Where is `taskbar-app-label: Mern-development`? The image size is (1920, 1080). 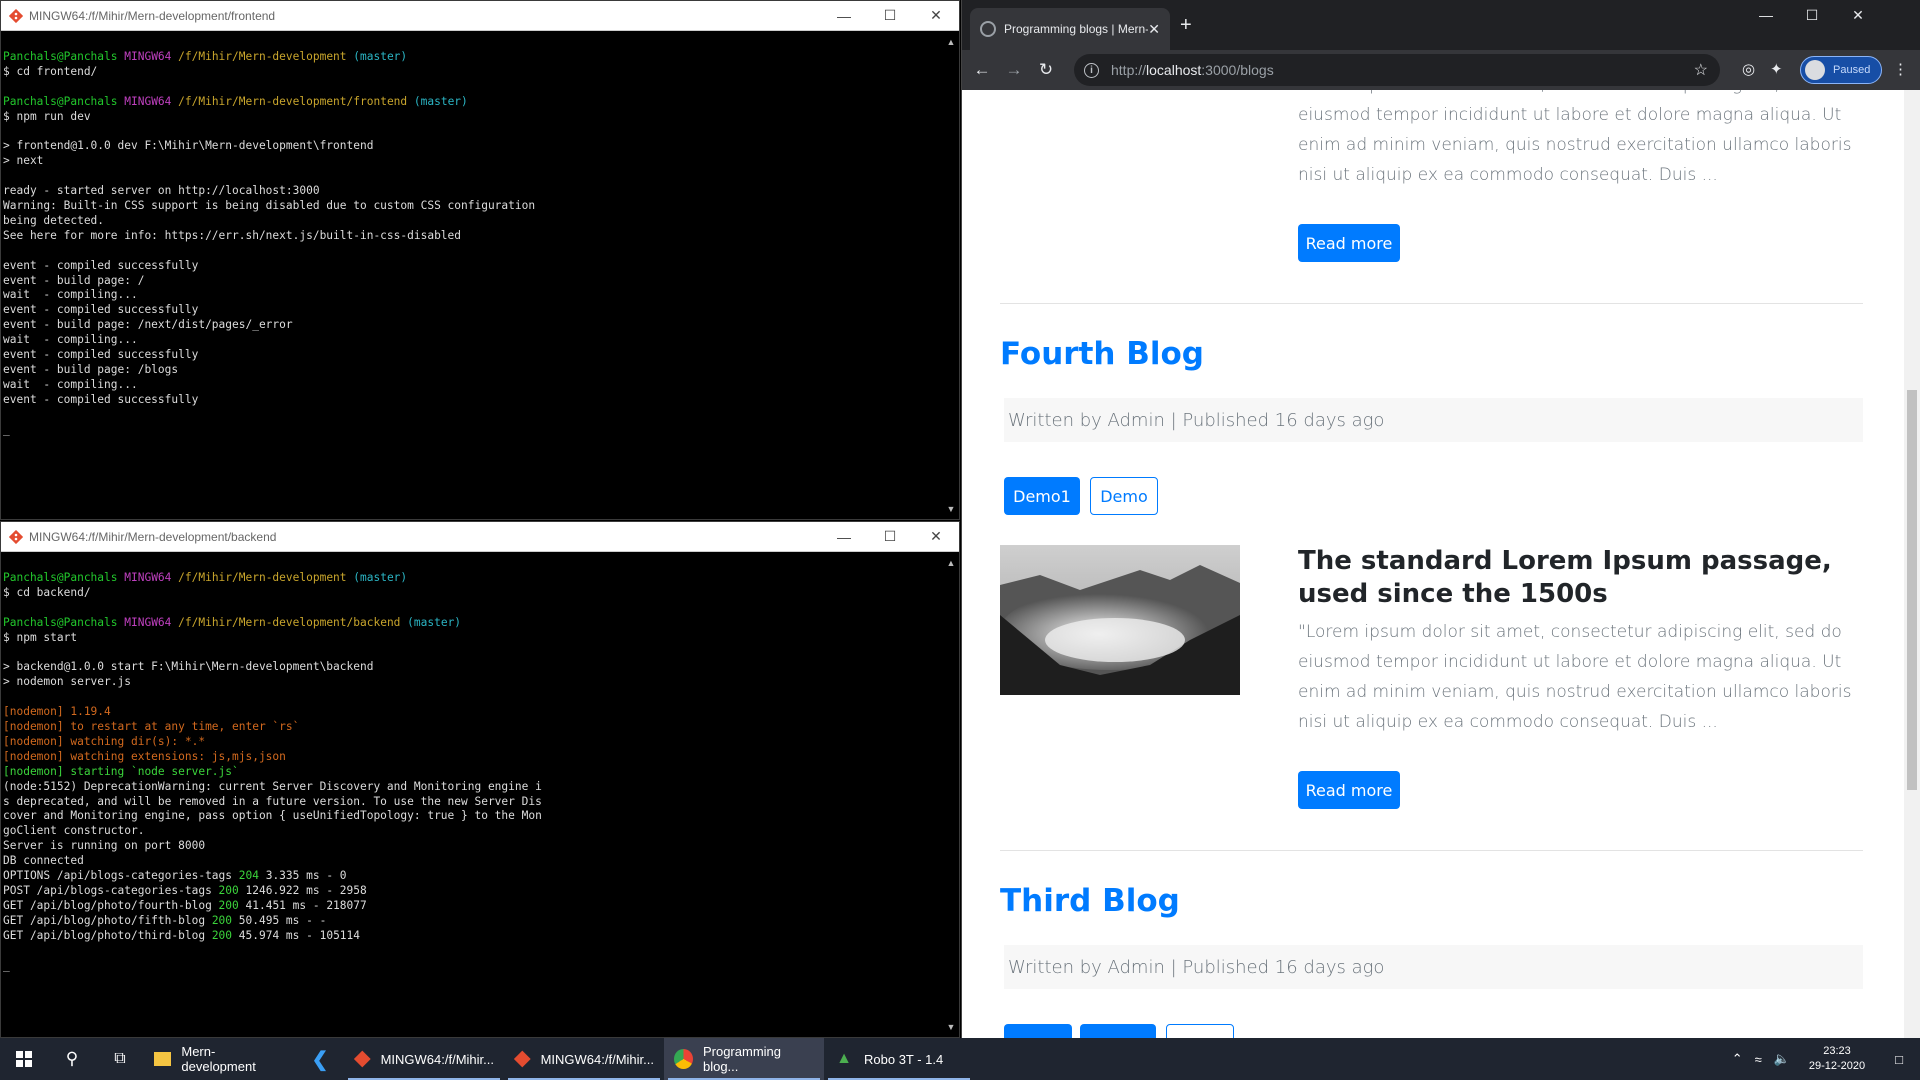 taskbar-app-label: Mern-development is located at coordinates (218, 1059).